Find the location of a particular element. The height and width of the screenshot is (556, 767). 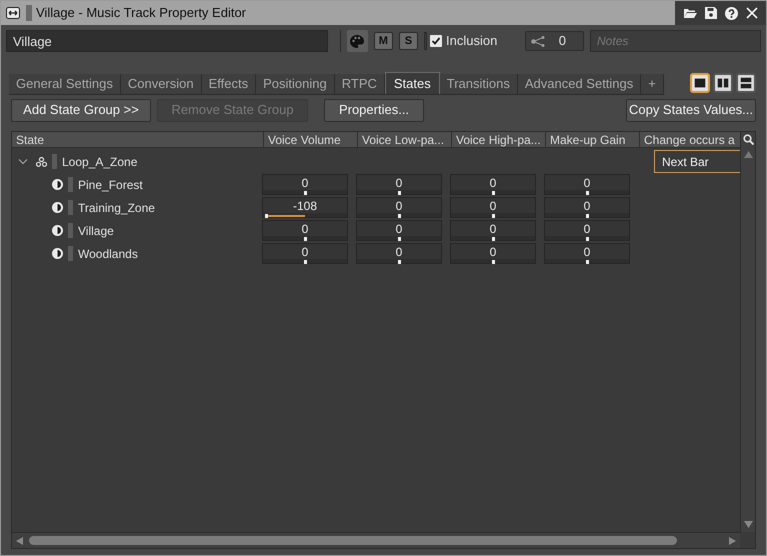

tab: RTPC is located at coordinates (359, 84).